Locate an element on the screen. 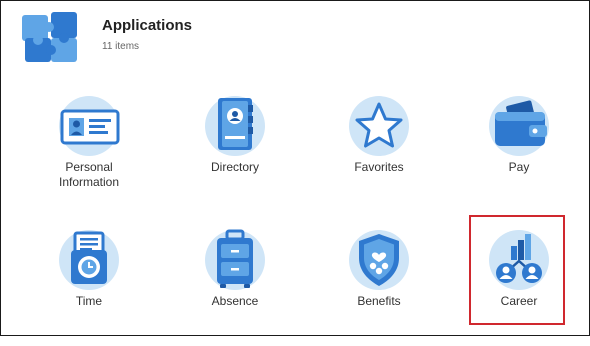 This screenshot has height=346, width=590. app-tile-directory: Directory is located at coordinates (235, 153).